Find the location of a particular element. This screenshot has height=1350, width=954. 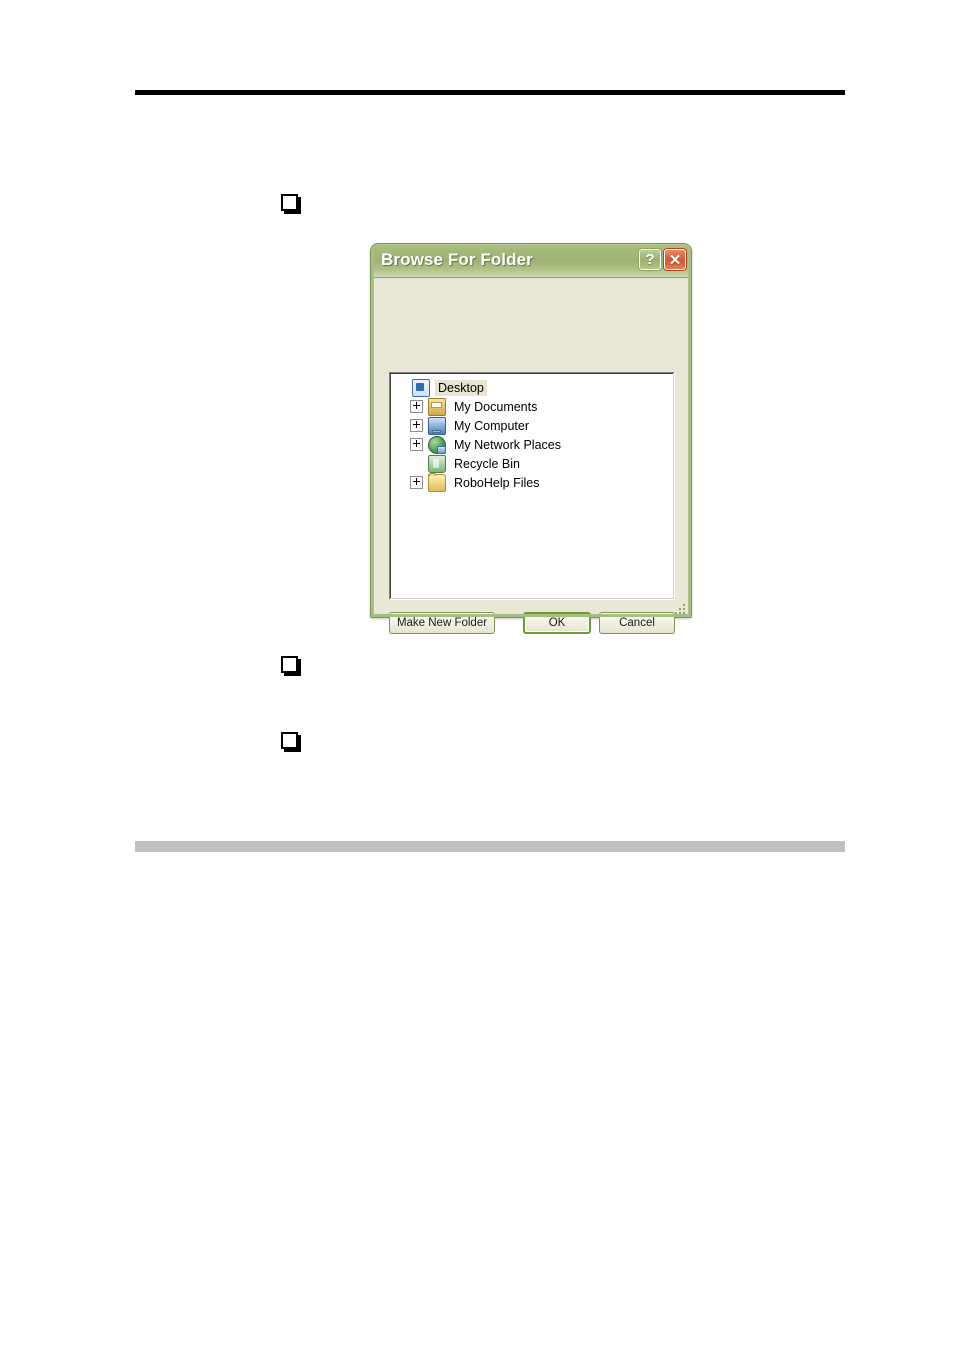

footer-rule is located at coordinates (490, 846).